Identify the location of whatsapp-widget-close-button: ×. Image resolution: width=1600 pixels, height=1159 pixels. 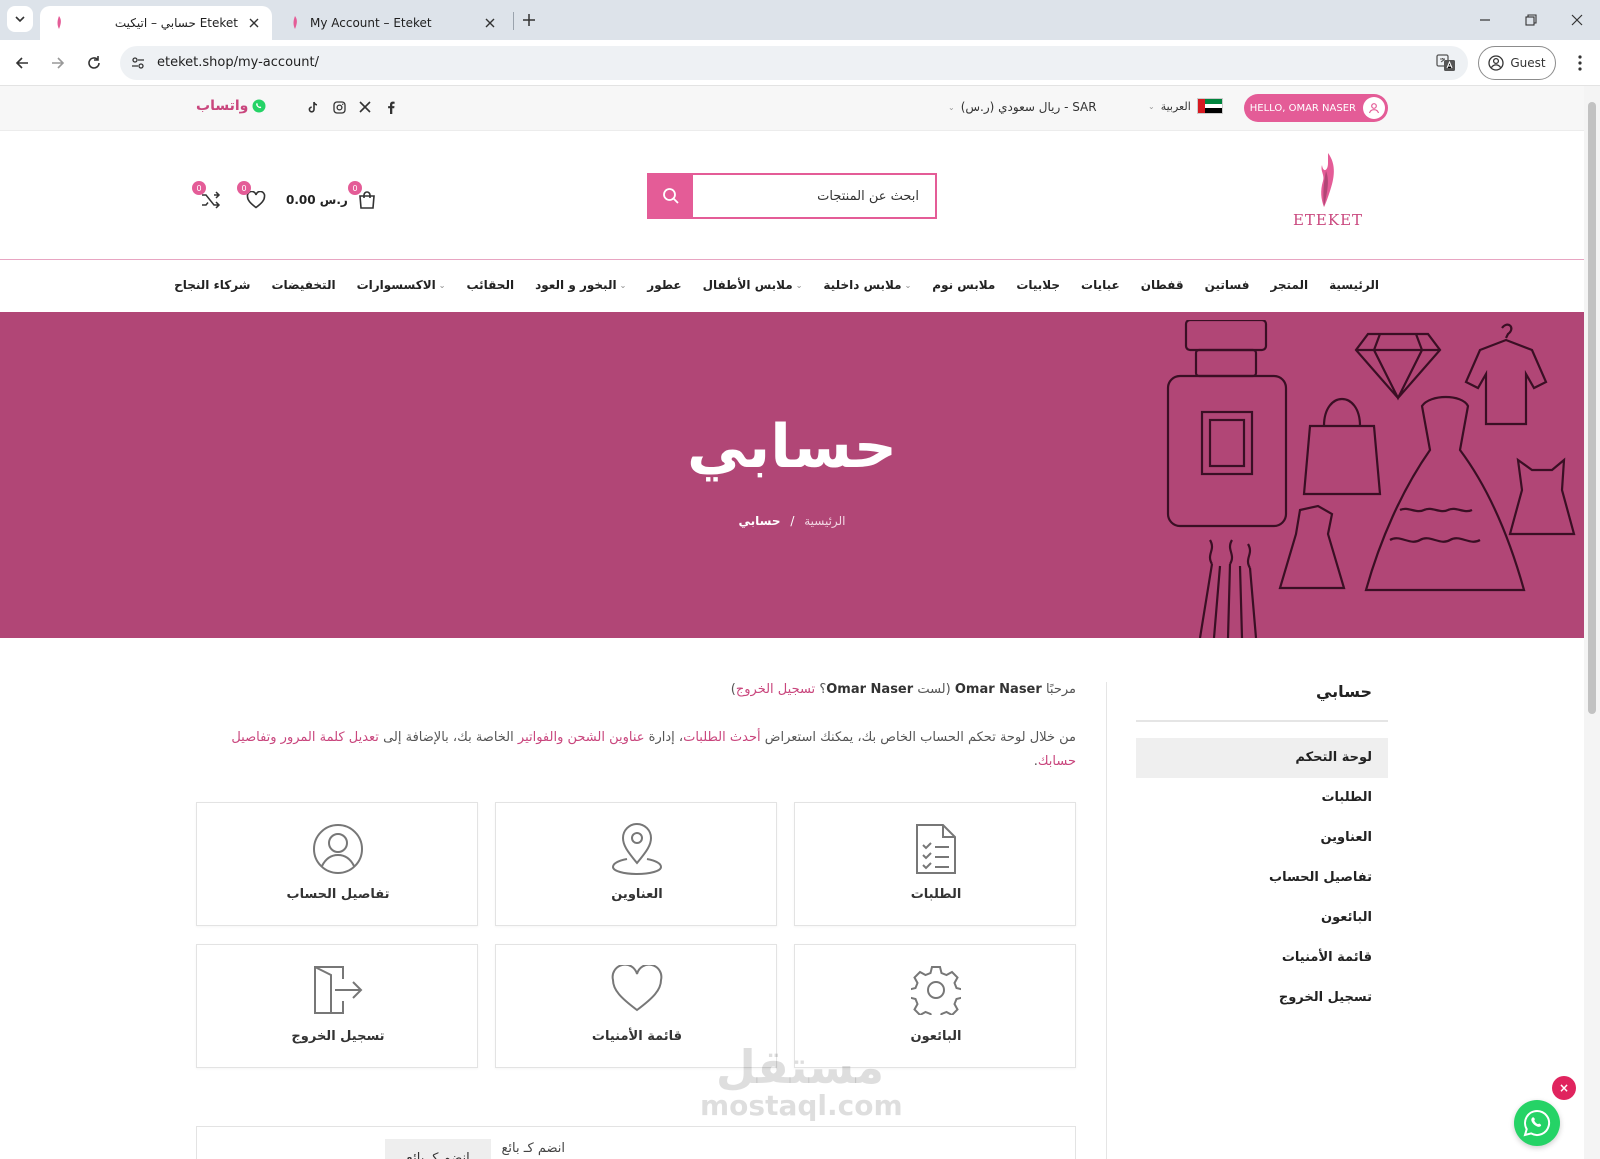
(1564, 1088).